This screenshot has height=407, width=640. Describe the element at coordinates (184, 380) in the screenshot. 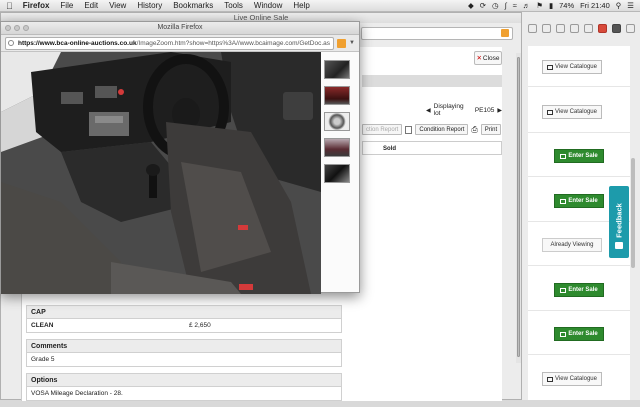

I see `section-heading-options: Options` at that location.